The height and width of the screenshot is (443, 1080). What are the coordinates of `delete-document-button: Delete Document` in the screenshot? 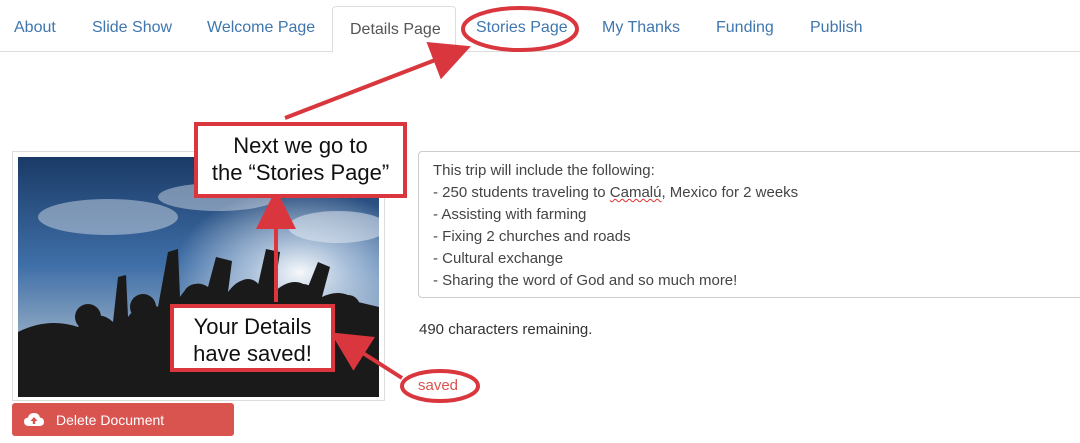 It's located at (123, 419).